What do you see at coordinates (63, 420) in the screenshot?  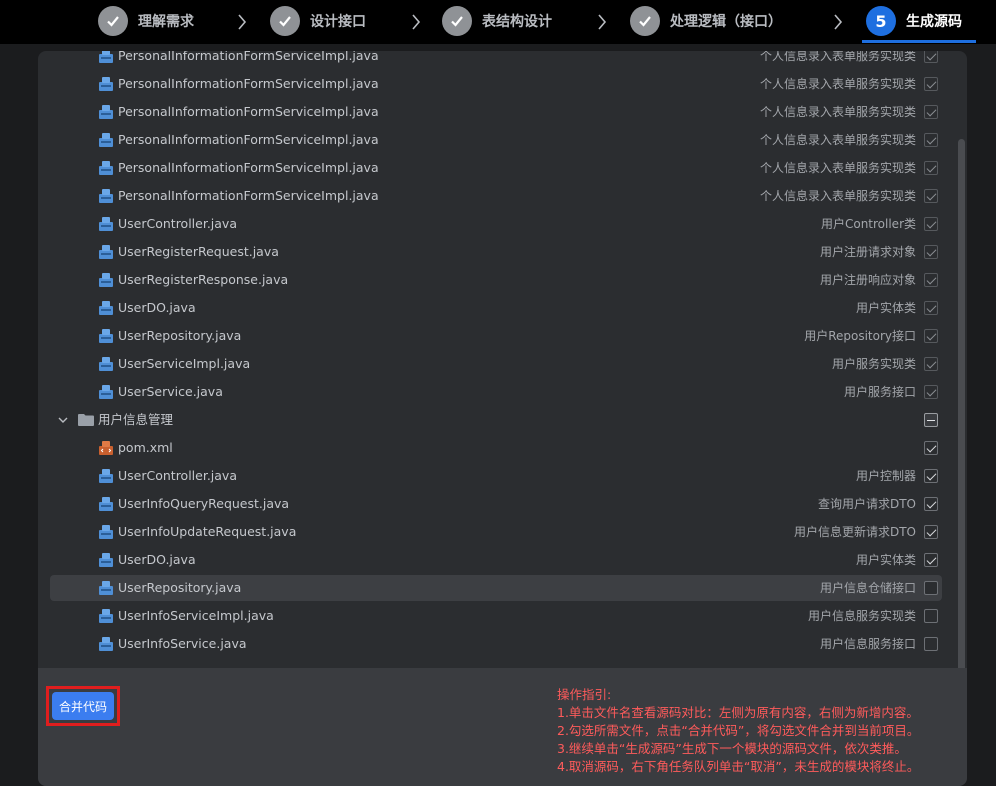 I see `chevron-down-icon` at bounding box center [63, 420].